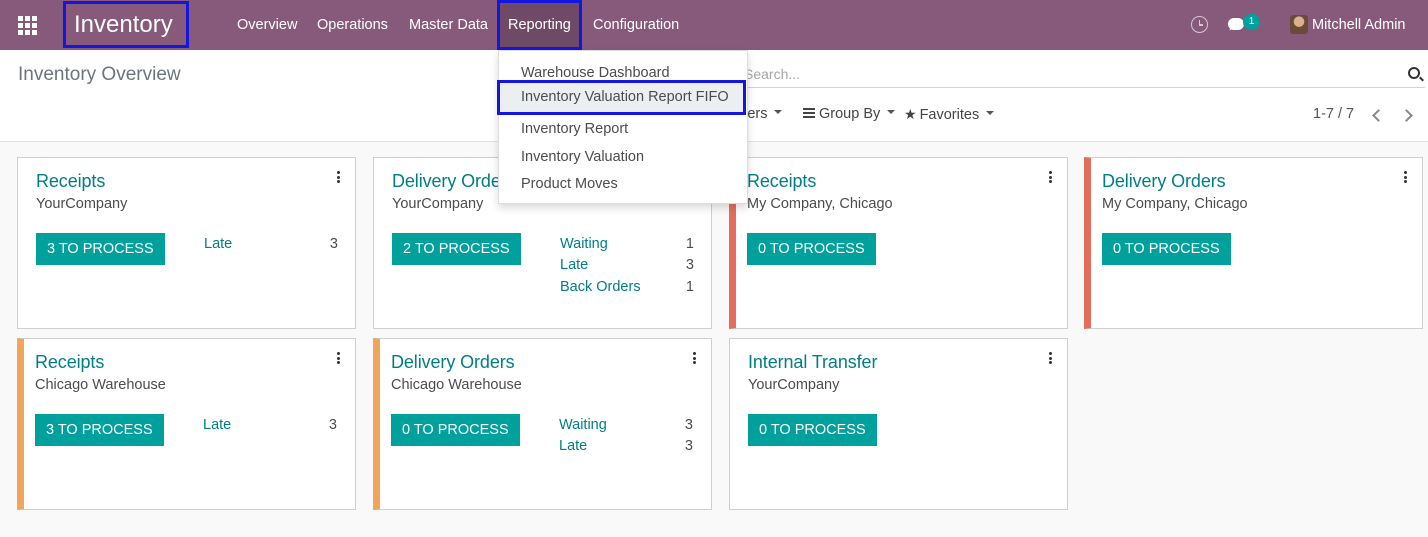 The height and width of the screenshot is (537, 1428). I want to click on menu-item-inventory-valuation-report-fifo: Inventory Valuation Report FIFO, so click(621, 97).